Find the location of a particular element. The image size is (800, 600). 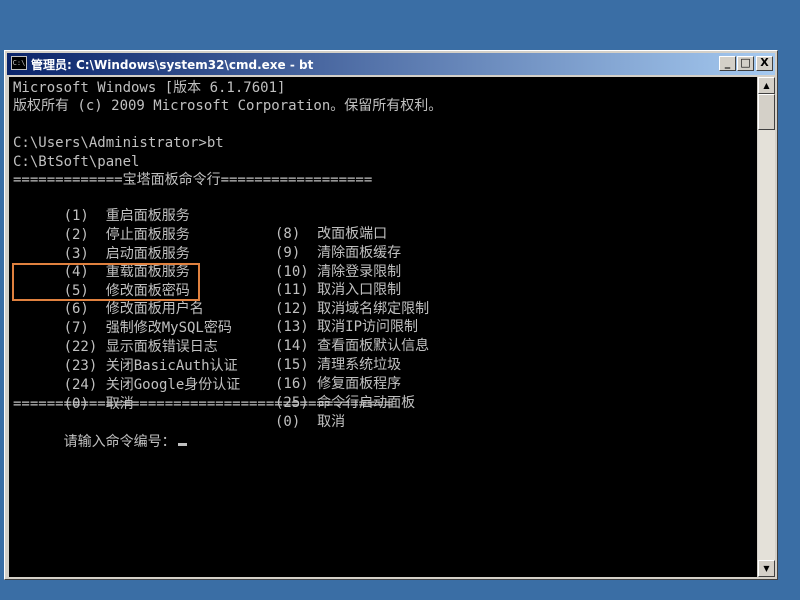

menu-option: (15) 清理系统垃圾 is located at coordinates (338, 365).